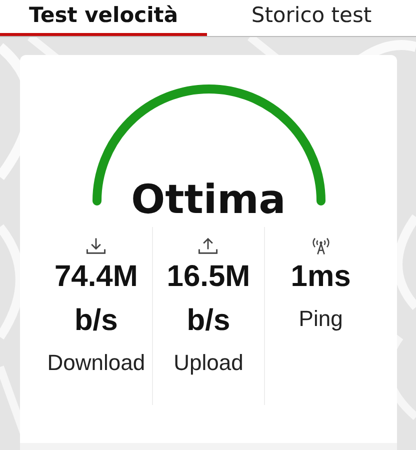 Image resolution: width=416 pixels, height=450 pixels. What do you see at coordinates (96, 246) in the screenshot?
I see `download-icon` at bounding box center [96, 246].